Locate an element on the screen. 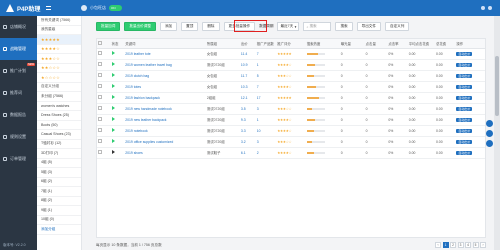 The width and height of the screenshot is (500, 250). search-input: ⌕ 搜索 is located at coordinates (317, 26).